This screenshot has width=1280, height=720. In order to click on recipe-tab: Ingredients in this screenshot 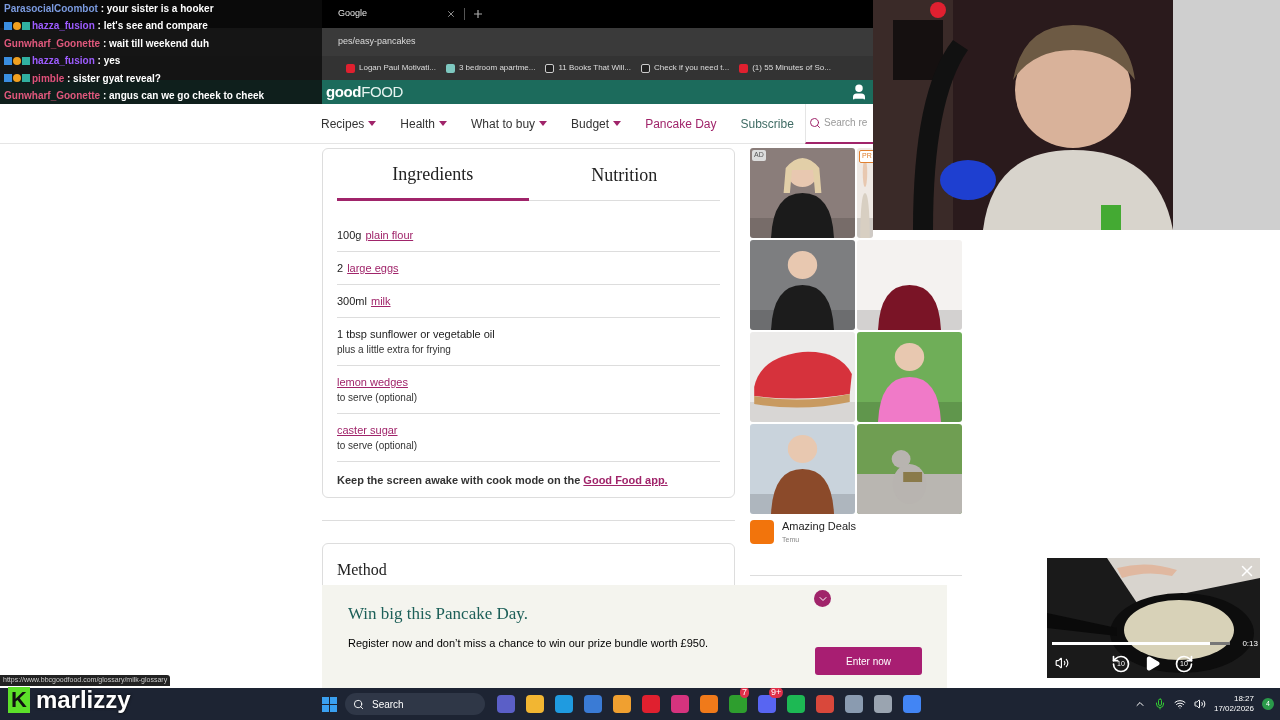, I will do `click(433, 175)`.